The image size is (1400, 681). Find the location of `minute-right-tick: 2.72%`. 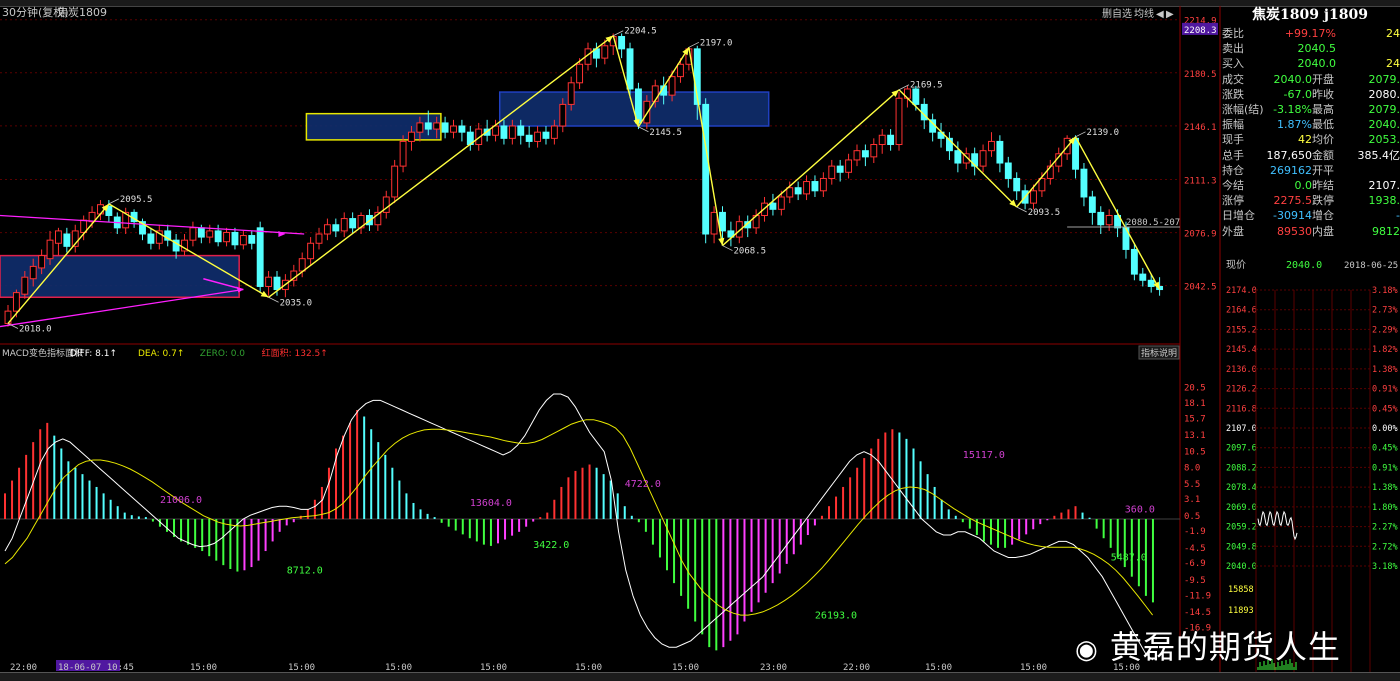

minute-right-tick: 2.72% is located at coordinates (1385, 547).